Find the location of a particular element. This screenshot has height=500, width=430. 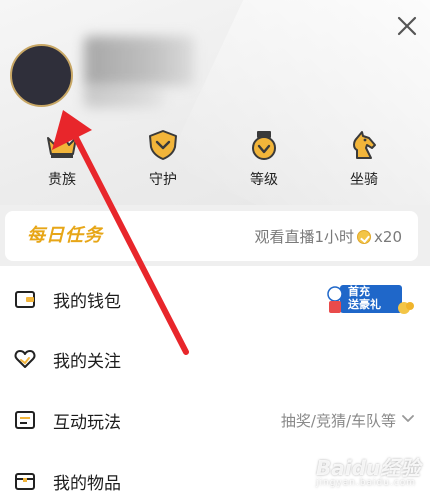

first-charge-promo-banner: 首充 送豪礼 is located at coordinates (370, 299).